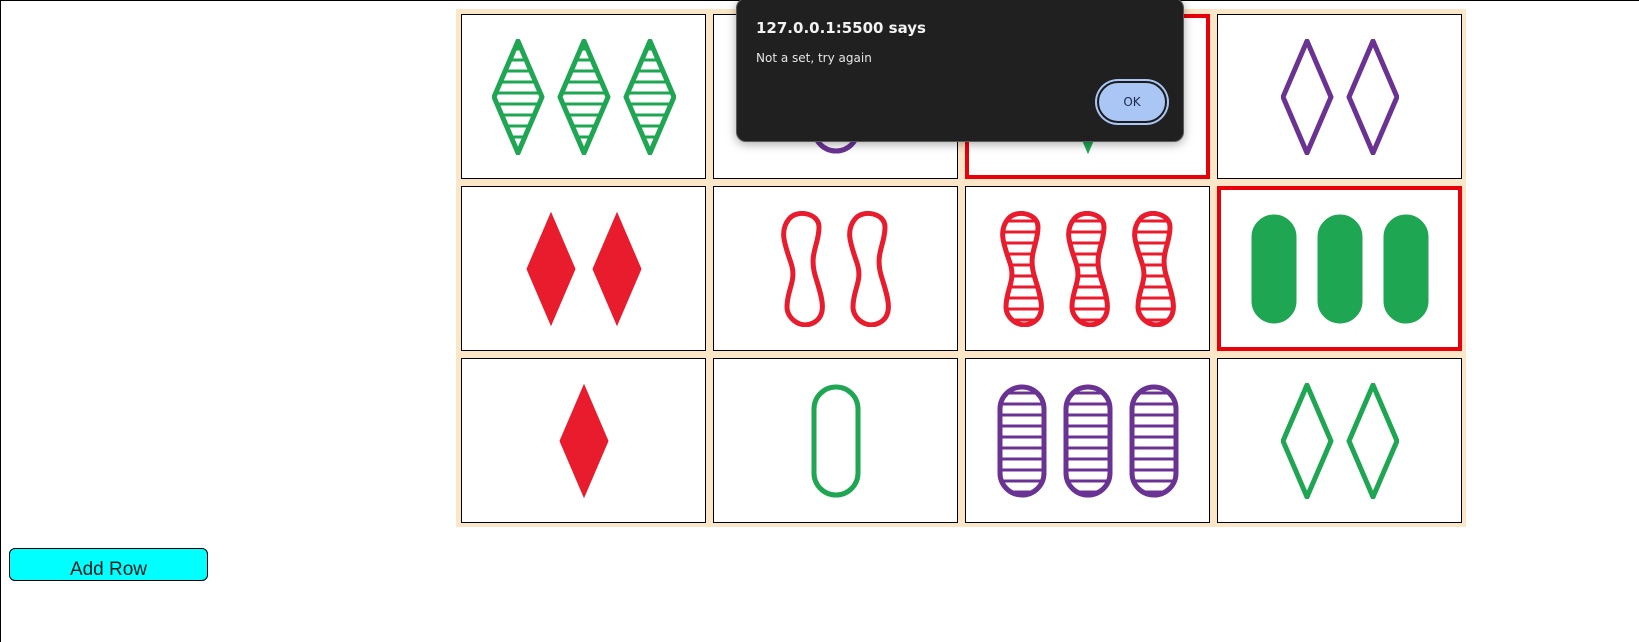 The width and height of the screenshot is (1639, 642). Describe the element at coordinates (0, 321) in the screenshot. I see `window-left-edge` at that location.